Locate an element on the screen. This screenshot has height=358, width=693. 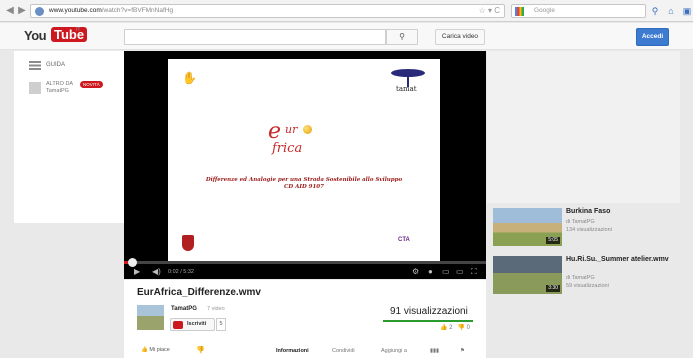
related-duration: 3:30 is located at coordinates (553, 288).